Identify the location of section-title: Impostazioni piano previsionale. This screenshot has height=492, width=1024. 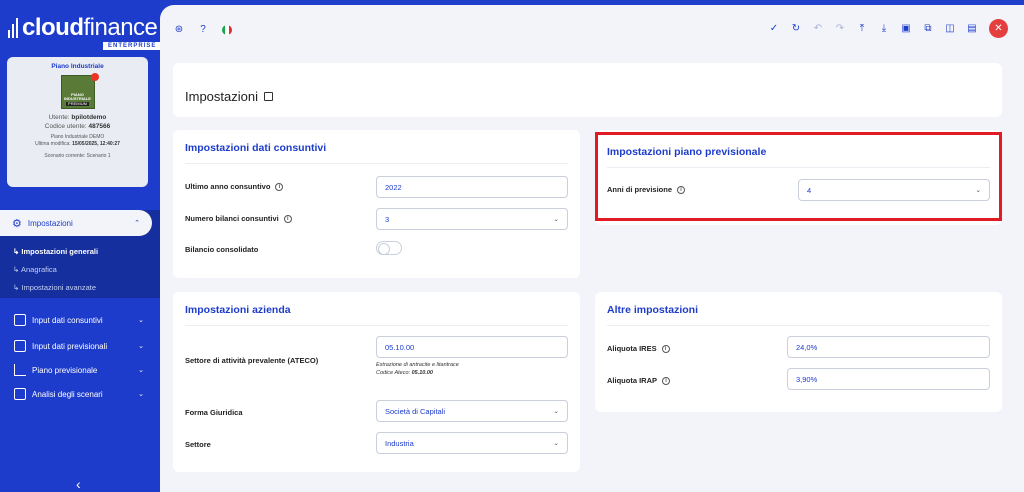
(687, 152).